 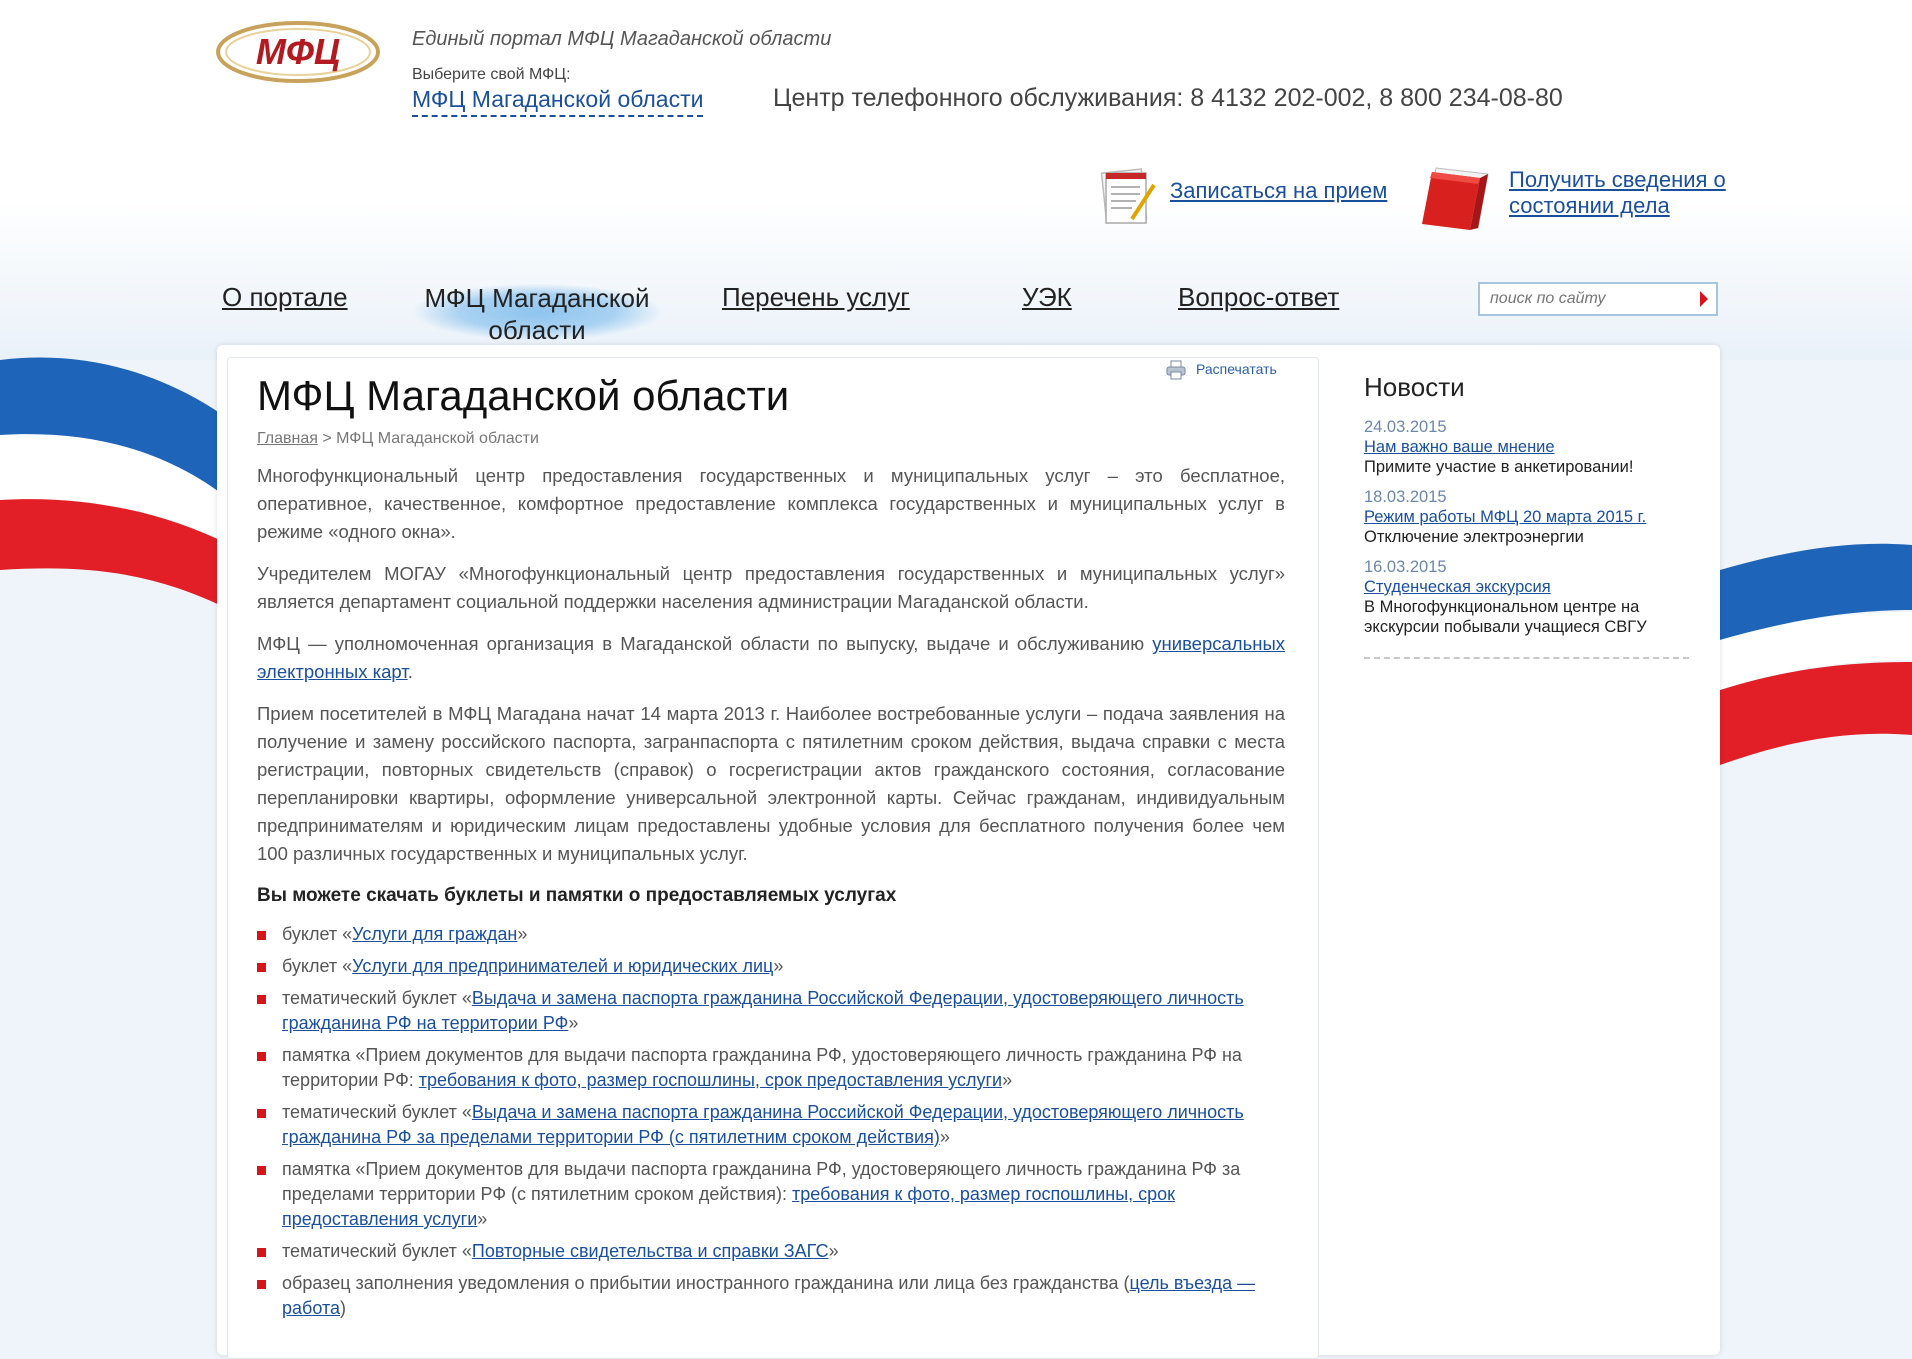 I want to click on mfc-logo: МФЦ, so click(x=298, y=52).